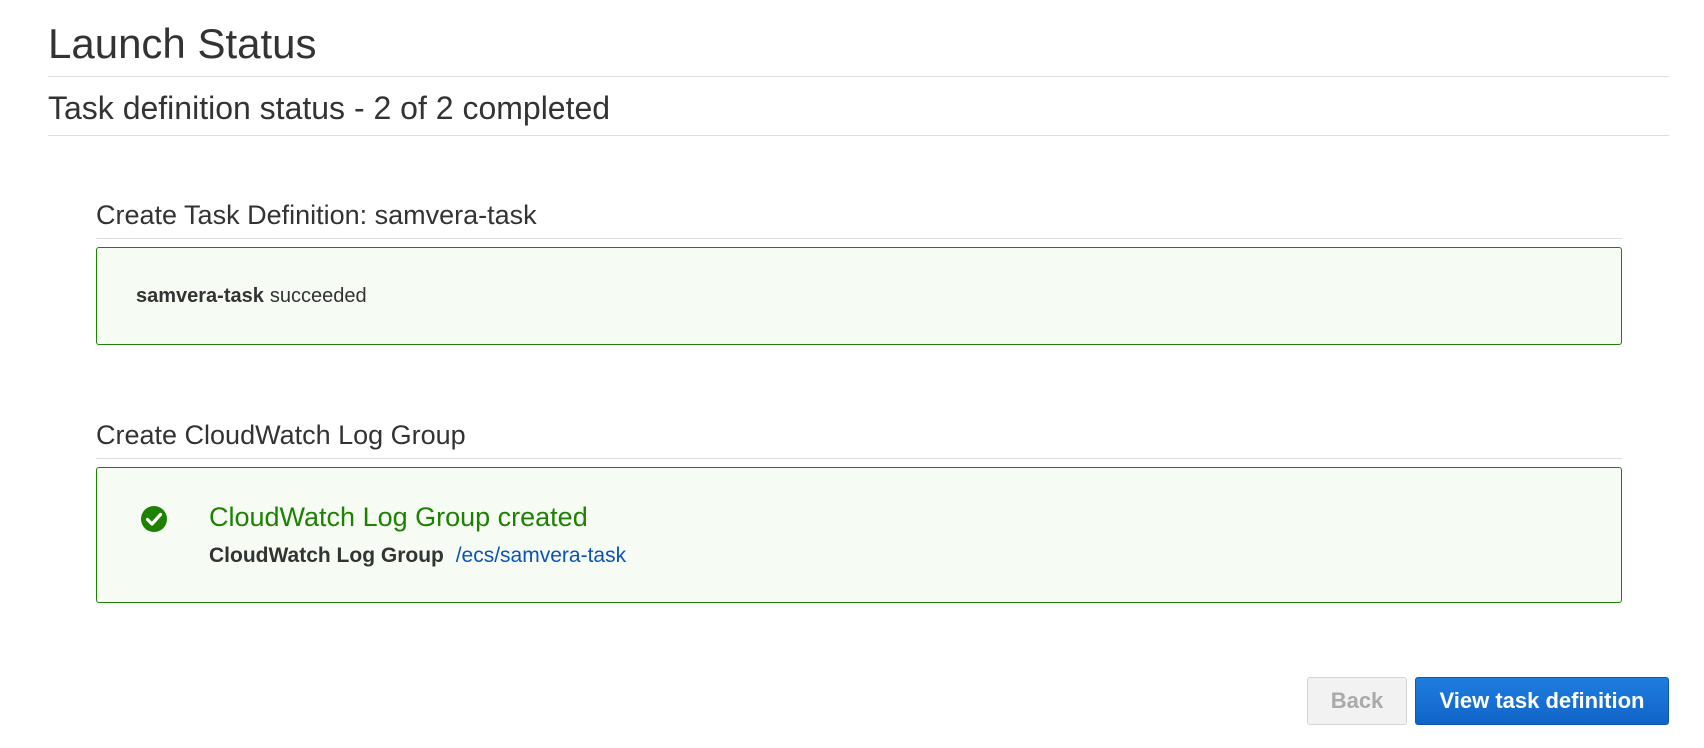 This screenshot has height=748, width=1704. Describe the element at coordinates (326, 555) in the screenshot. I see `detail-label: CloudWatch Log Group` at that location.